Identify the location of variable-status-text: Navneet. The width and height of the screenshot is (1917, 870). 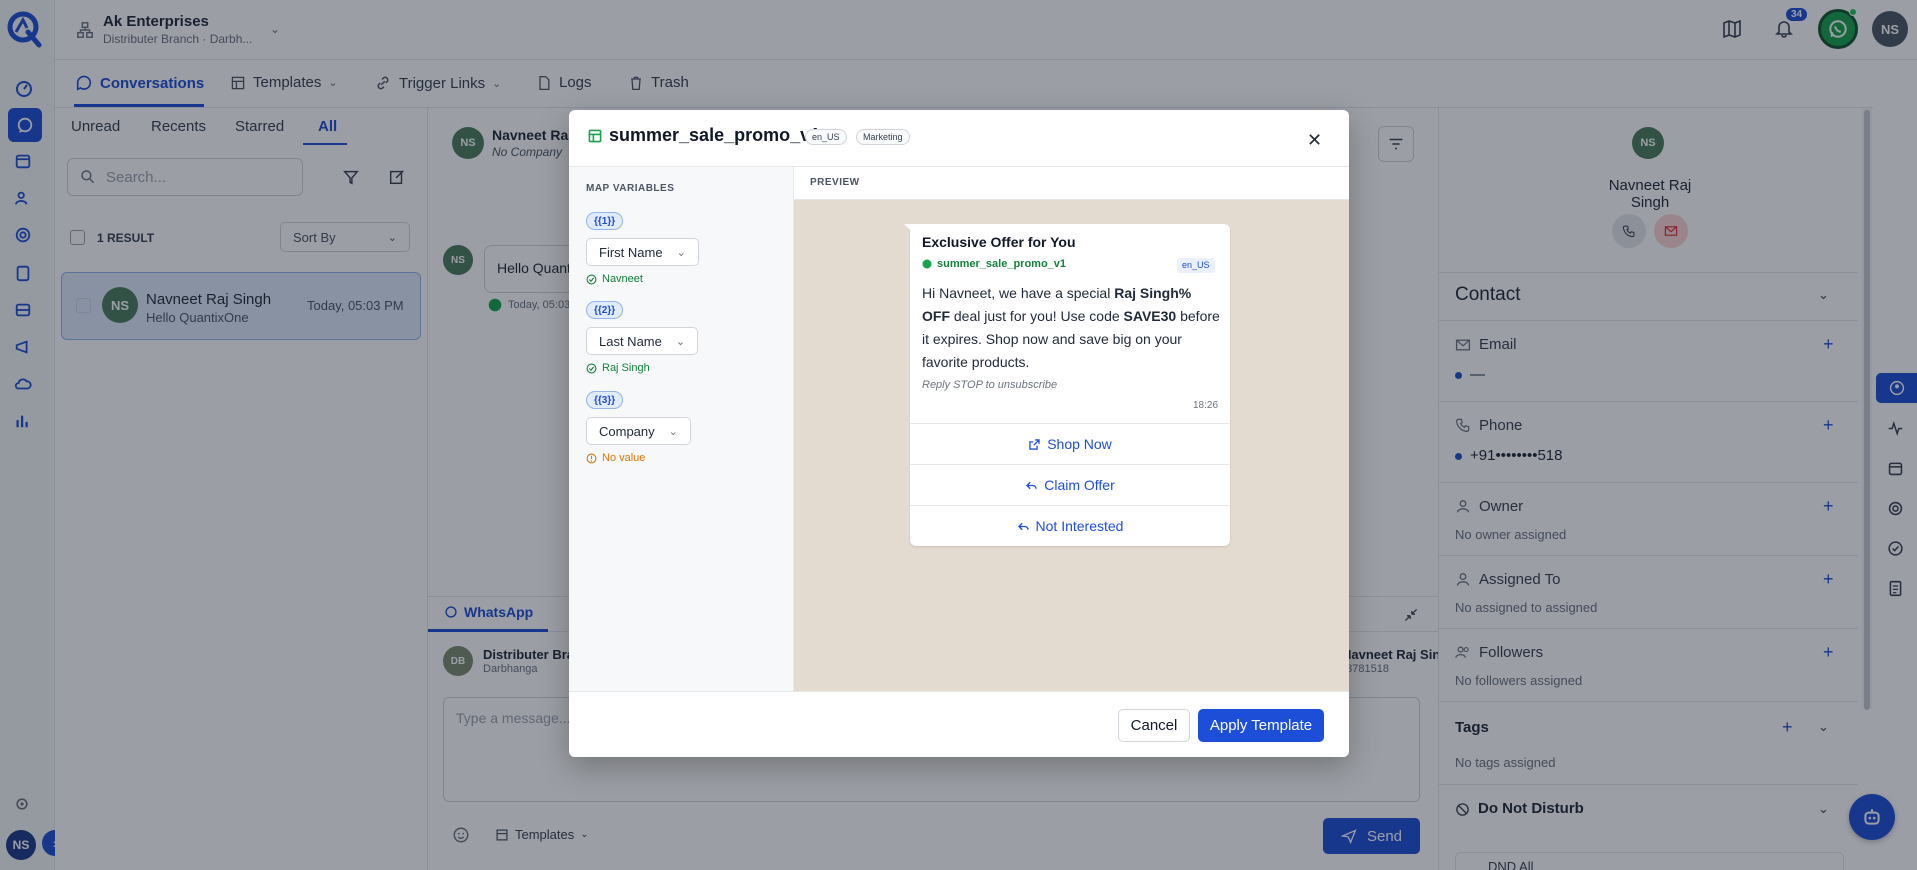
(622, 279).